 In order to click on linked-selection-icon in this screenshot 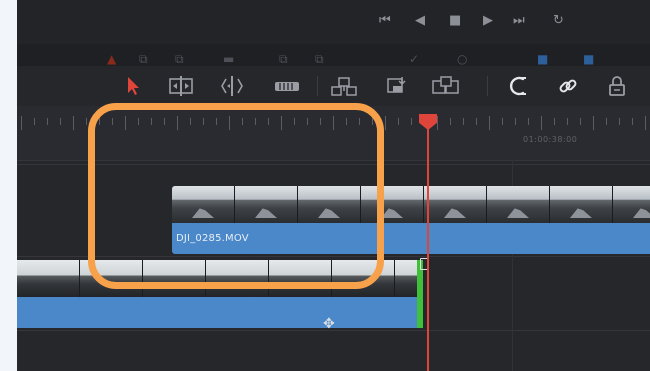, I will do `click(568, 86)`.